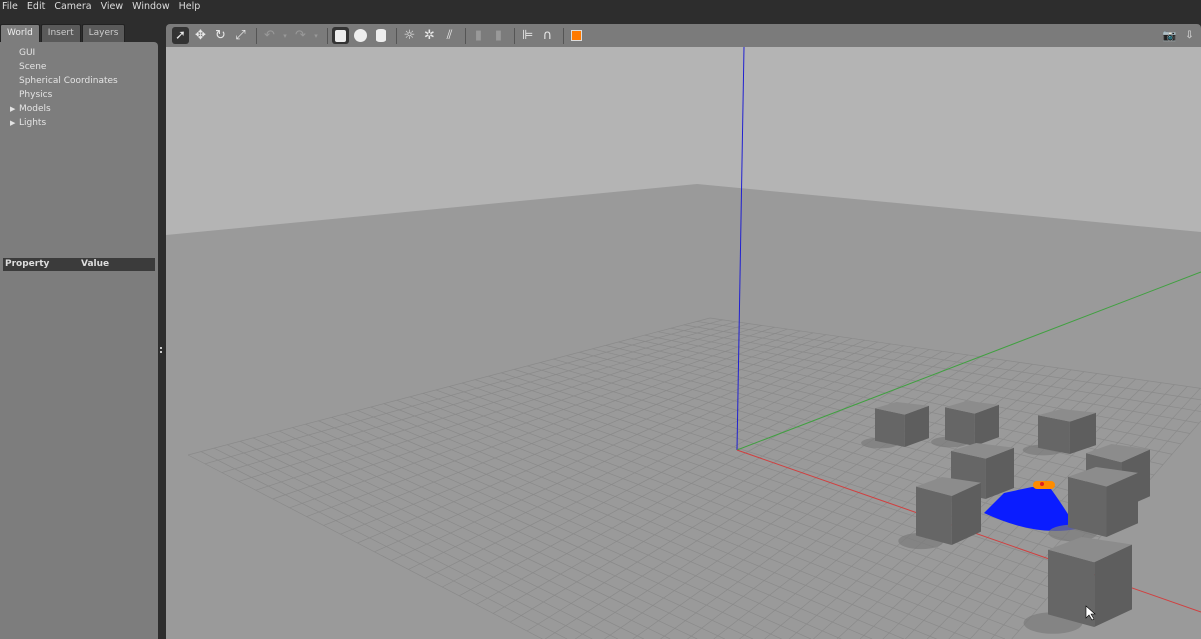  What do you see at coordinates (240, 35) in the screenshot?
I see `scale-icon: ⤢` at bounding box center [240, 35].